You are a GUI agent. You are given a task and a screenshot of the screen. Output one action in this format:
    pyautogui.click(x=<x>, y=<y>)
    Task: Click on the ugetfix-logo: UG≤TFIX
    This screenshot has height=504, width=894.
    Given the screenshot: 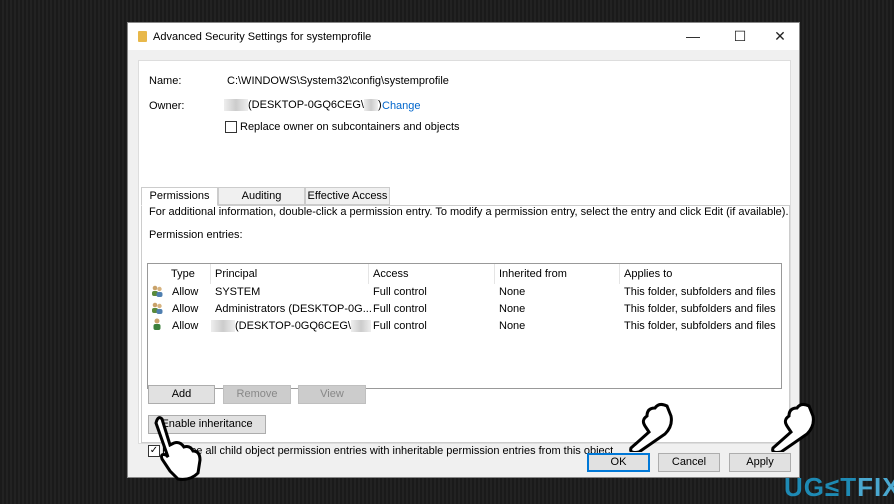 What is the action you would take?
    pyautogui.click(x=839, y=487)
    